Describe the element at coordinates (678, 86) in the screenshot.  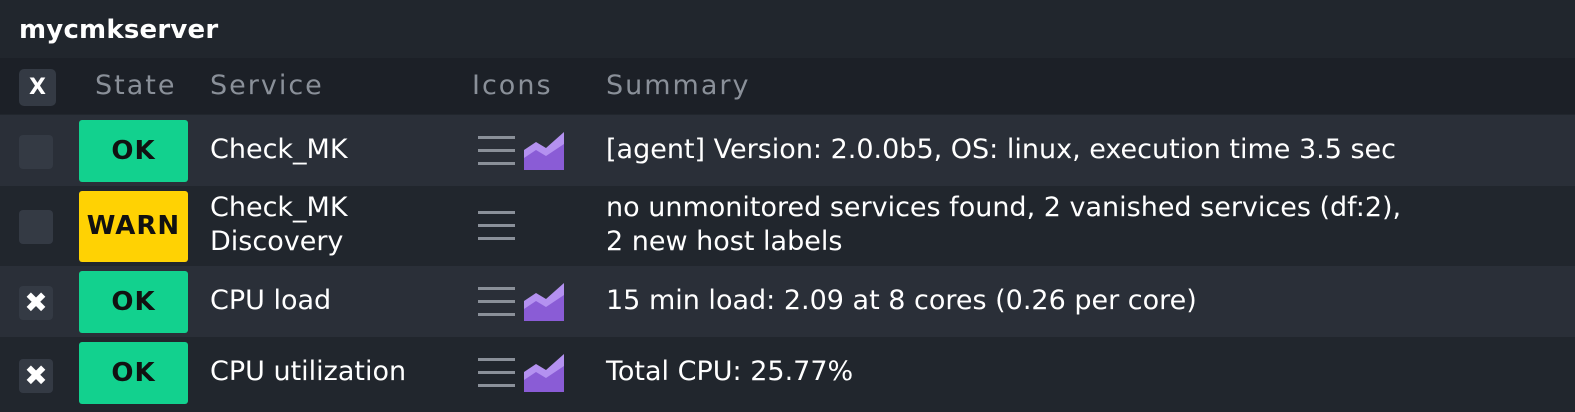
I see `column-header-summary: Summary` at that location.